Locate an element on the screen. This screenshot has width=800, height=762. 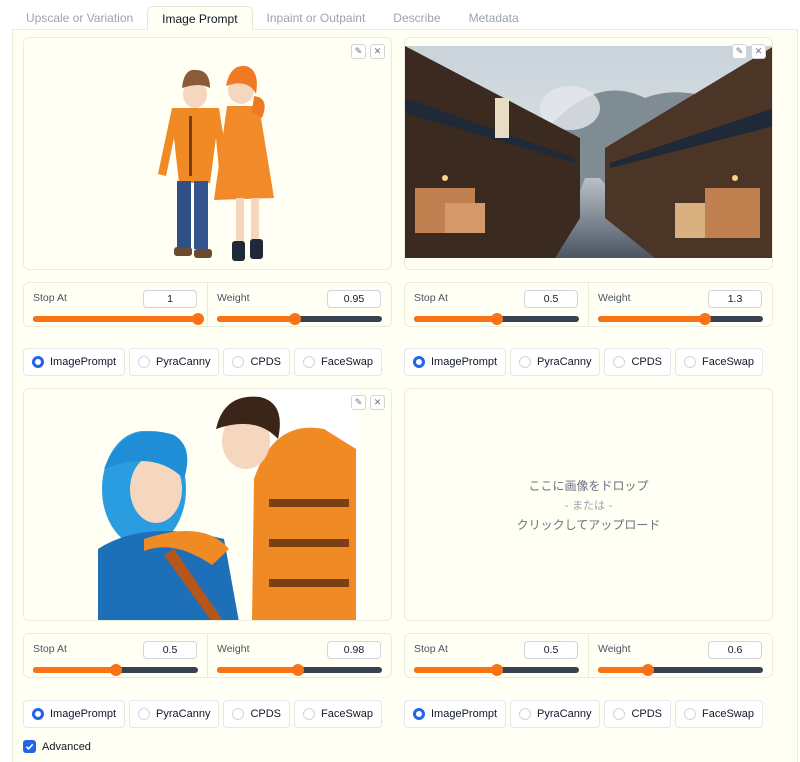
image-slot-2: ✎ ✕ is located at coordinates (588, 153).